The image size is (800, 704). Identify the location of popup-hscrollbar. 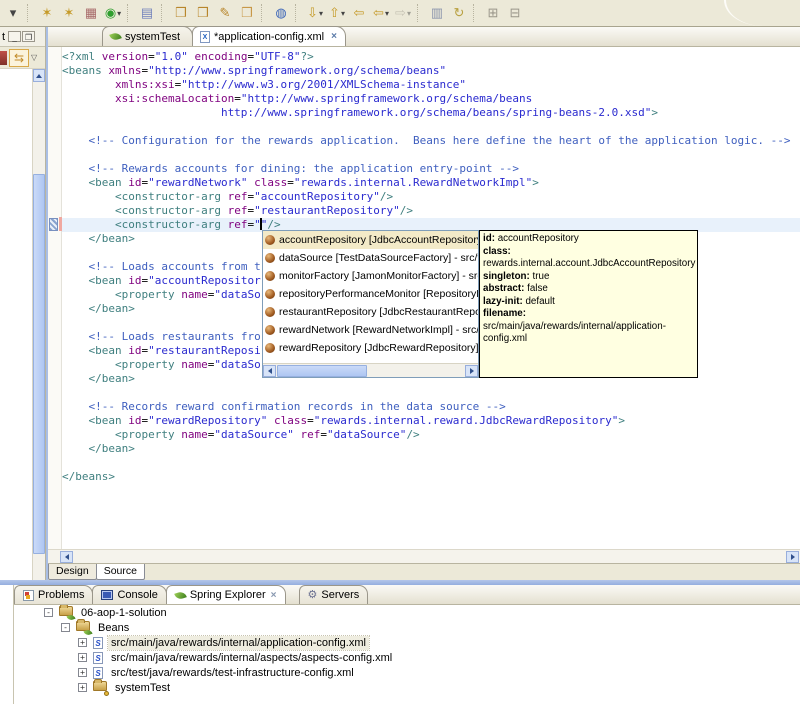
(370, 370).